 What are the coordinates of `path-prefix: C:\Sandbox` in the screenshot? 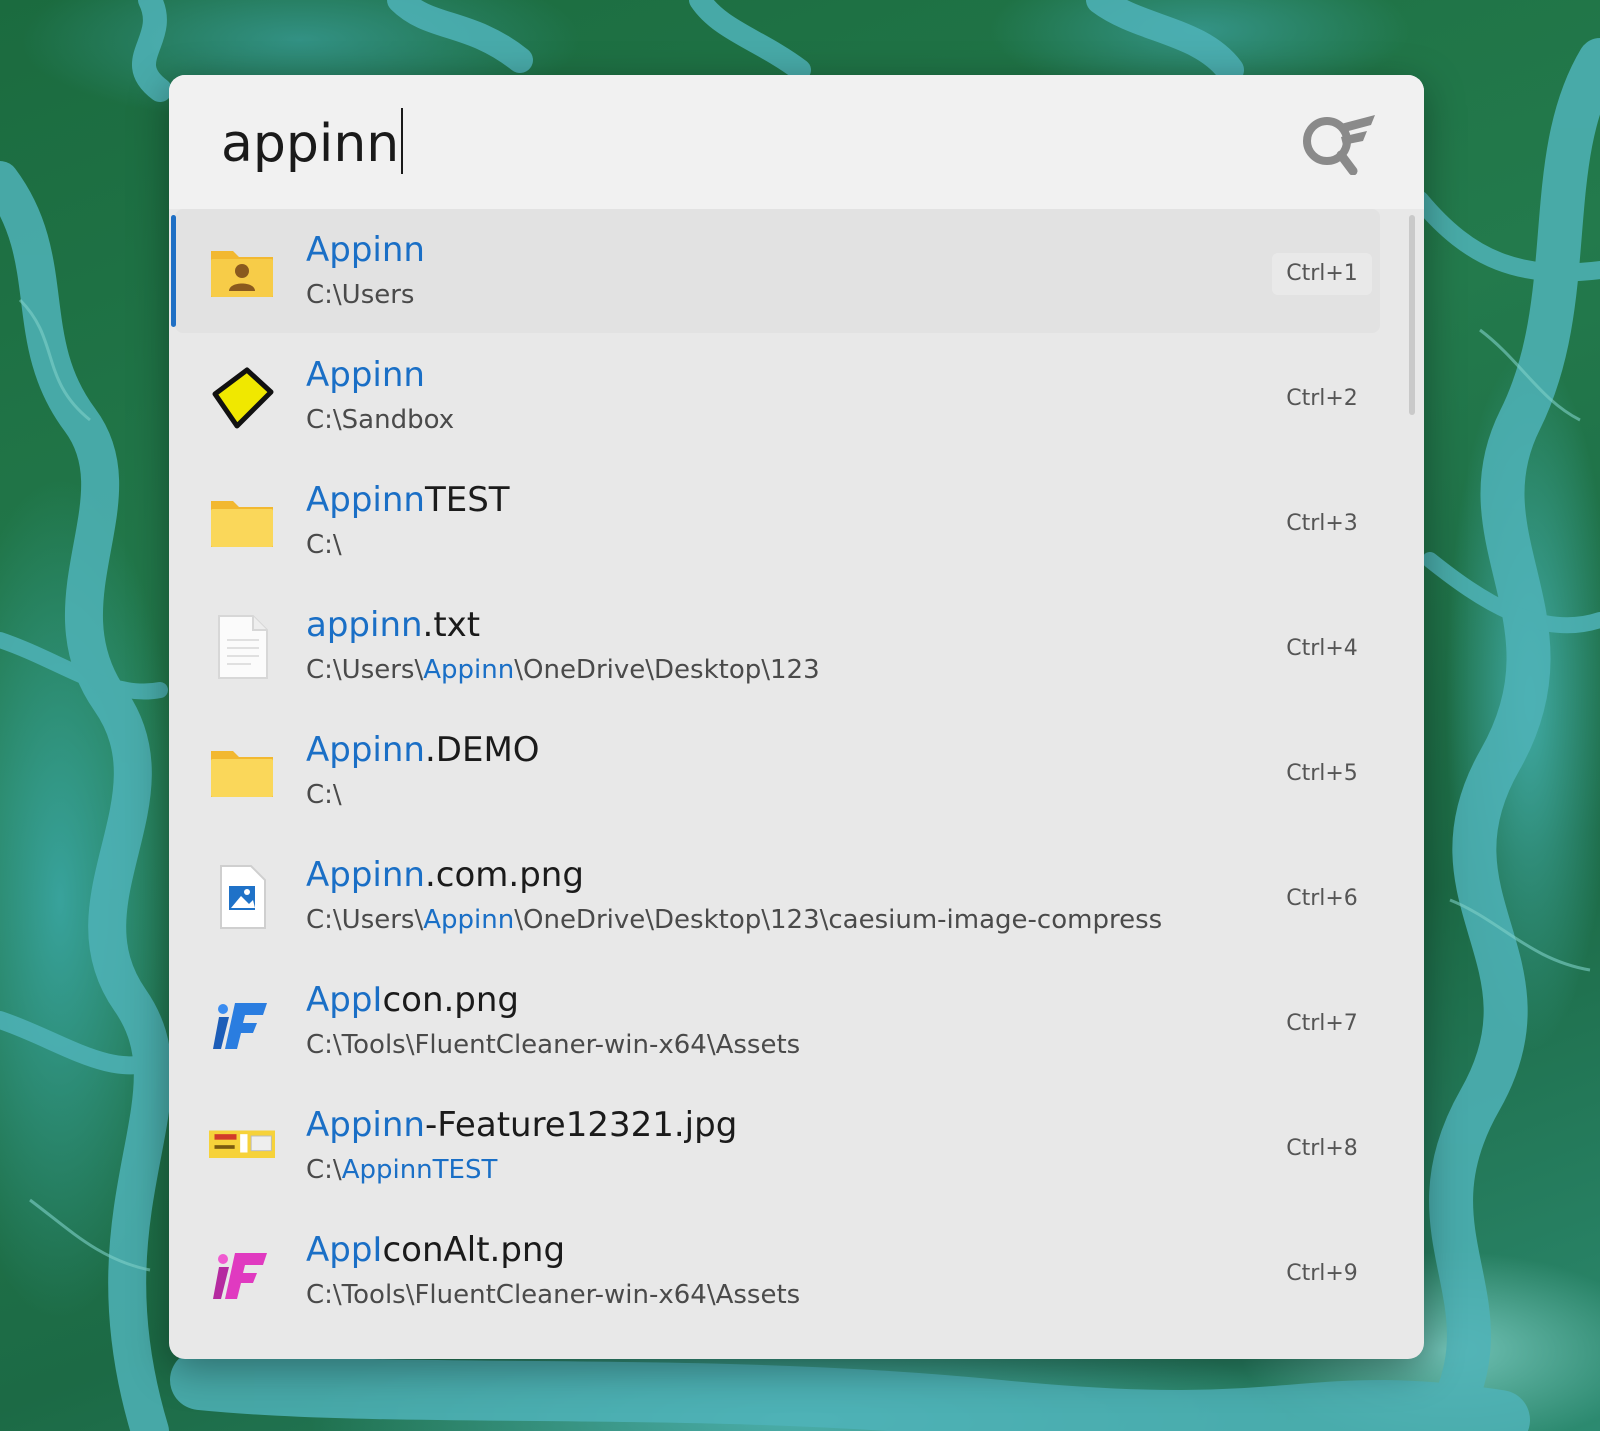 It's located at (380, 420).